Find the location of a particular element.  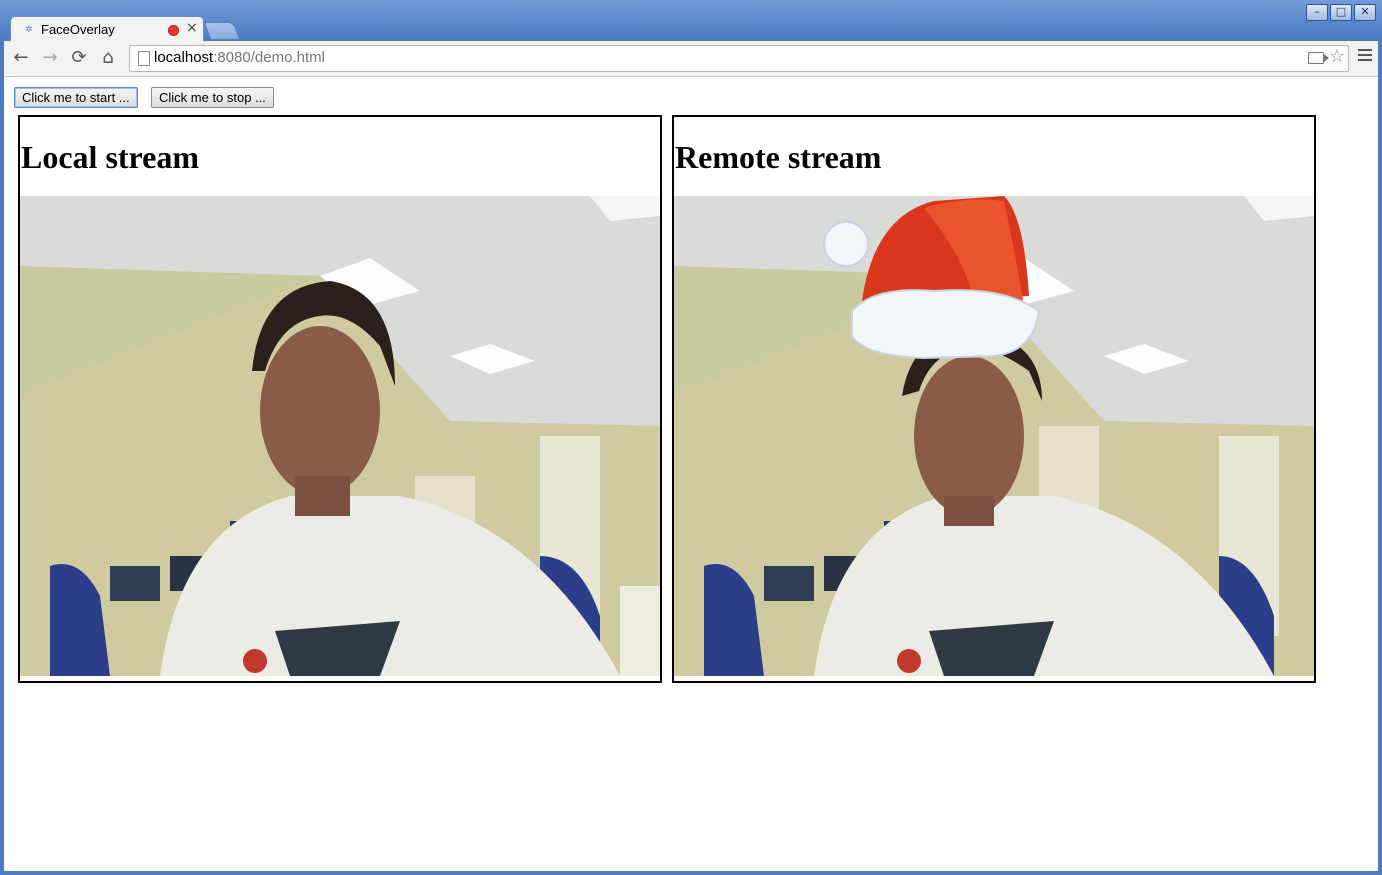

back-icon: ← is located at coordinates (21, 58).